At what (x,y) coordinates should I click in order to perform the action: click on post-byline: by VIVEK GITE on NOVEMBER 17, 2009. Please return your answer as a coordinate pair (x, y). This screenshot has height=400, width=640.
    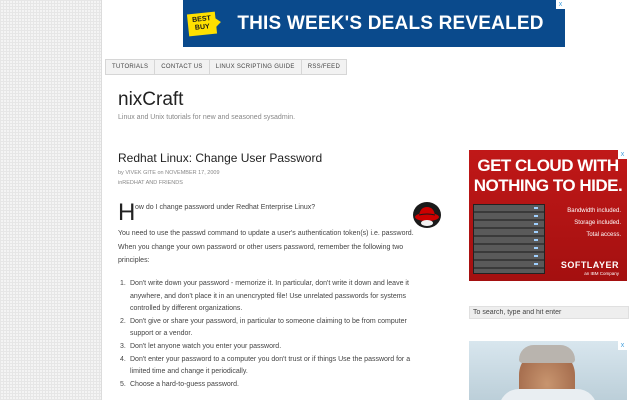
    Looking at the image, I should click on (169, 173).